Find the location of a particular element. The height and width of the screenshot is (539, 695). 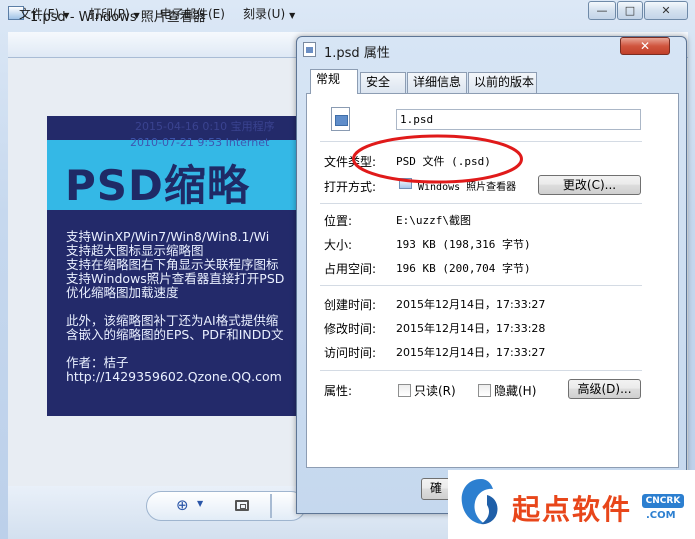

tab-details: 详细信息 is located at coordinates (437, 82).